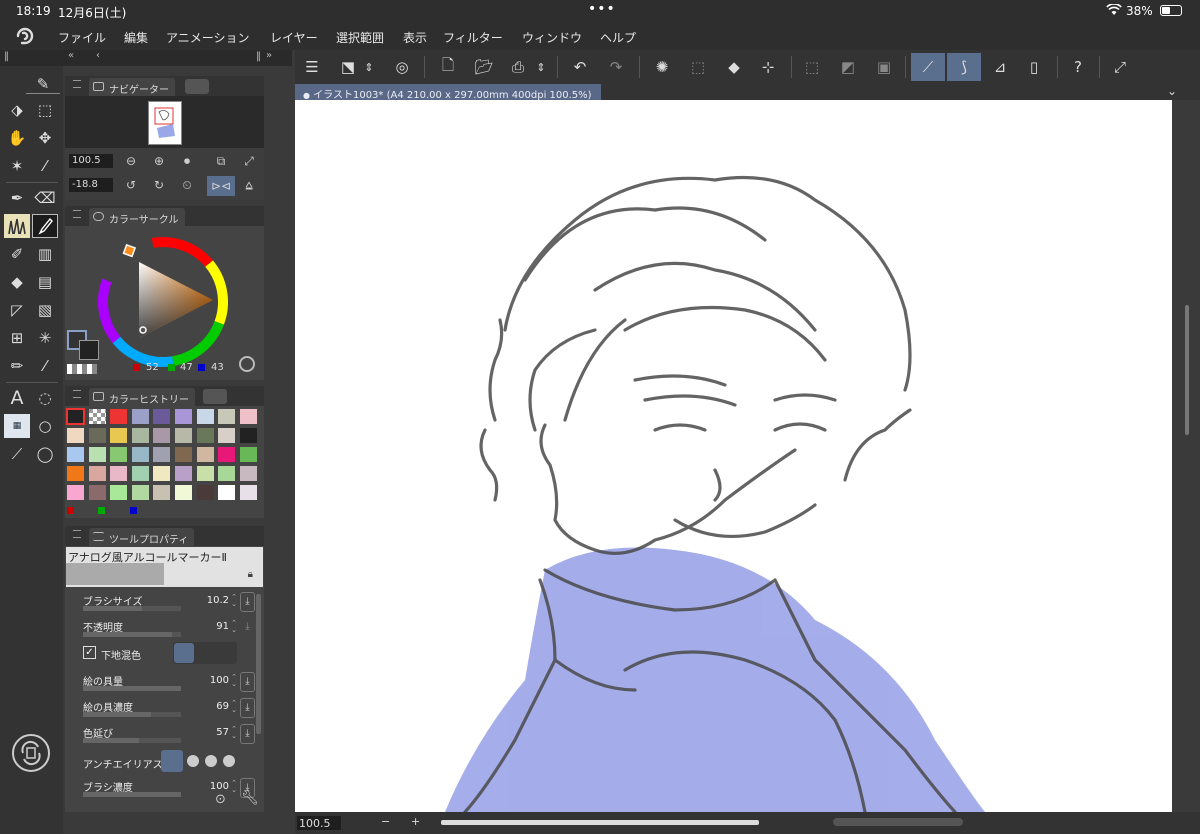 Image resolution: width=1200 pixels, height=834 pixels. I want to click on property-row: ✓ 下地混色, so click(166, 657).